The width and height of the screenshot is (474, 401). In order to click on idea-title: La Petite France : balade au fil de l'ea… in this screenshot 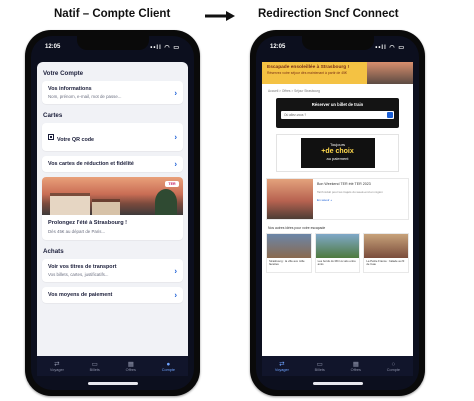, I will do `click(385, 263)`.